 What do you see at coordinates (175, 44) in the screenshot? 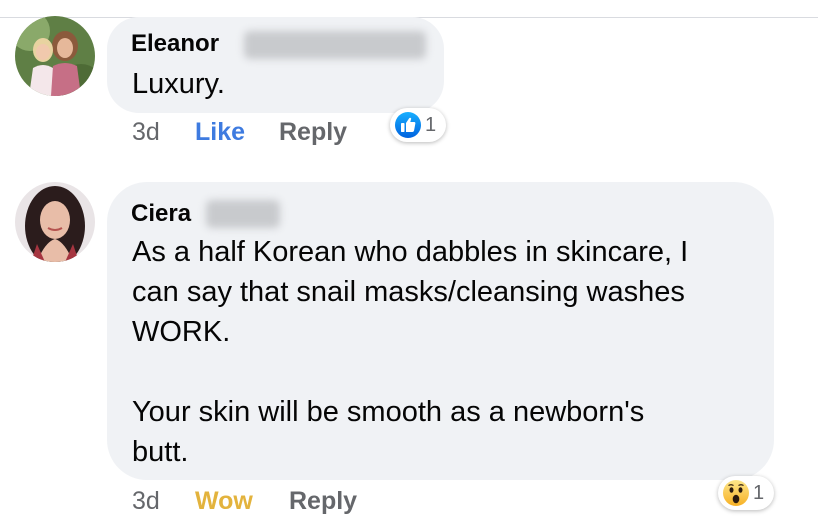
I see `author-name: Eleanor` at bounding box center [175, 44].